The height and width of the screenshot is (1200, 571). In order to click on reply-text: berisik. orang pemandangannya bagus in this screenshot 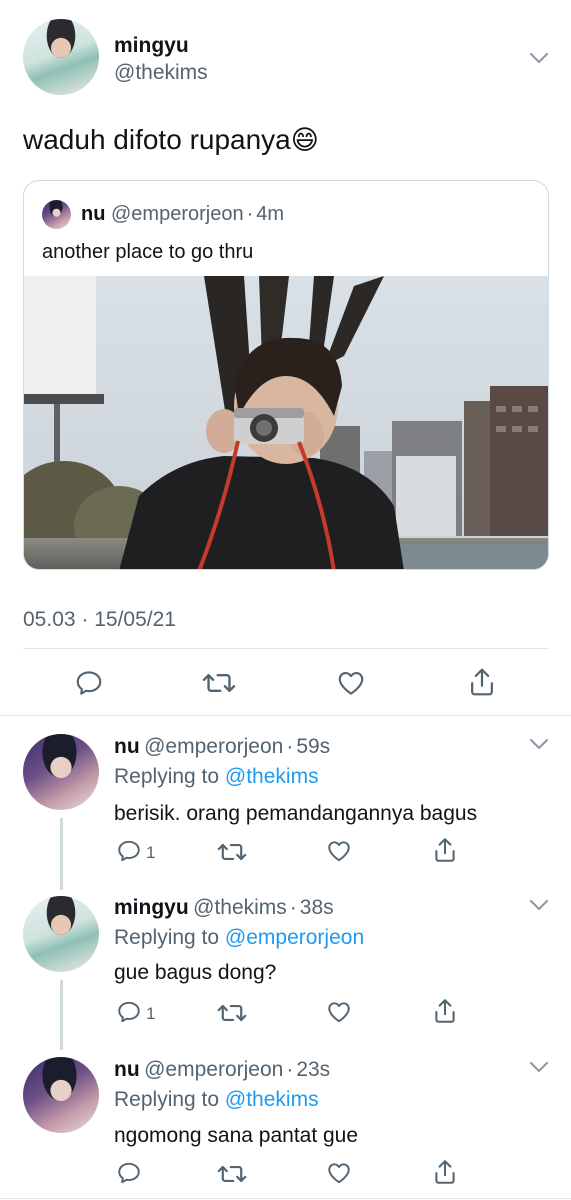, I will do `click(296, 813)`.